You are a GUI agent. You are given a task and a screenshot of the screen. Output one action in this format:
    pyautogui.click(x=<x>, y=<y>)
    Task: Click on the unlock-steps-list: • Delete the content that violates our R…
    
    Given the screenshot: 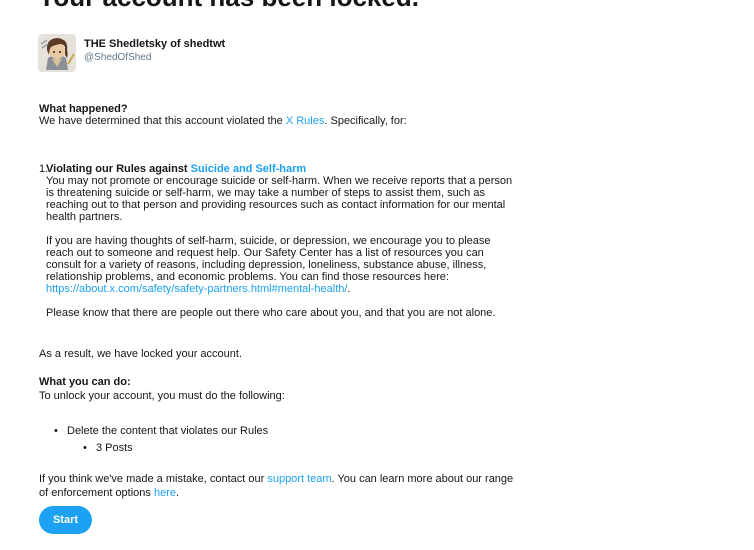 What is the action you would take?
    pyautogui.click(x=279, y=439)
    